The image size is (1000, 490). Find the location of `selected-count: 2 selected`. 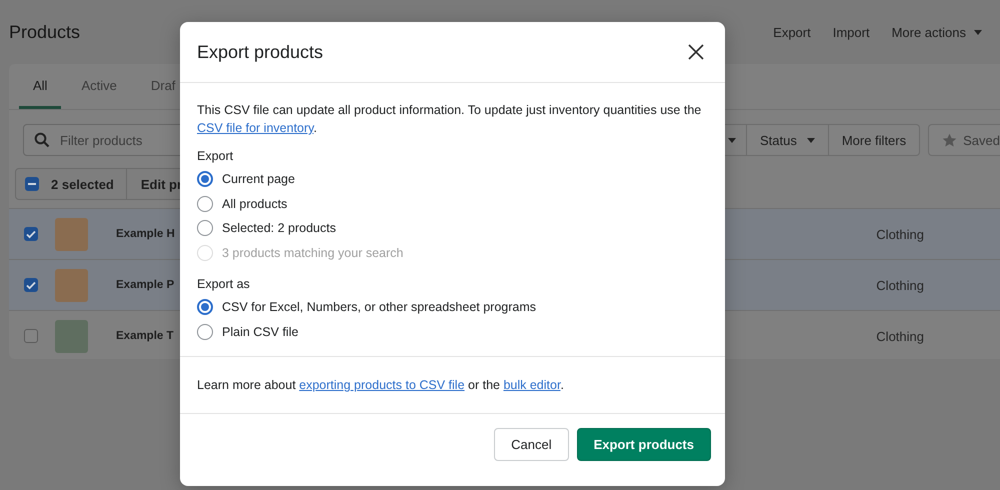

selected-count: 2 selected is located at coordinates (83, 184).